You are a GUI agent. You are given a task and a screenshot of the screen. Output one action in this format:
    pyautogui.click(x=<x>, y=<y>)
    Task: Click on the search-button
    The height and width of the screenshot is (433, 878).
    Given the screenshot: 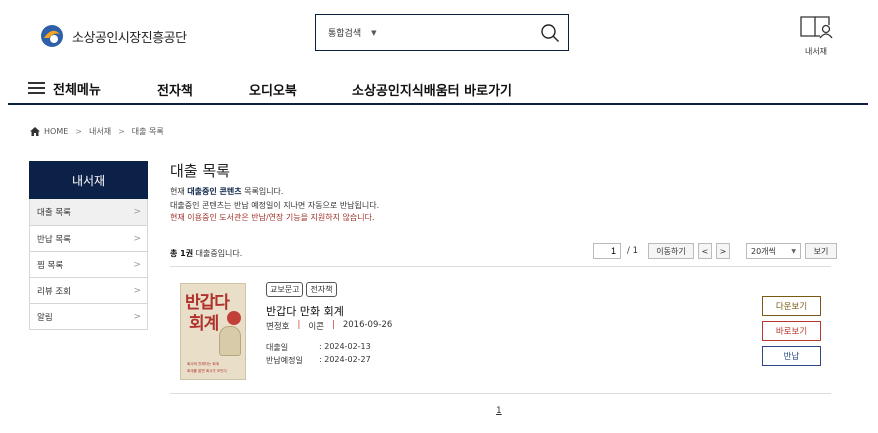 What is the action you would take?
    pyautogui.click(x=550, y=32)
    